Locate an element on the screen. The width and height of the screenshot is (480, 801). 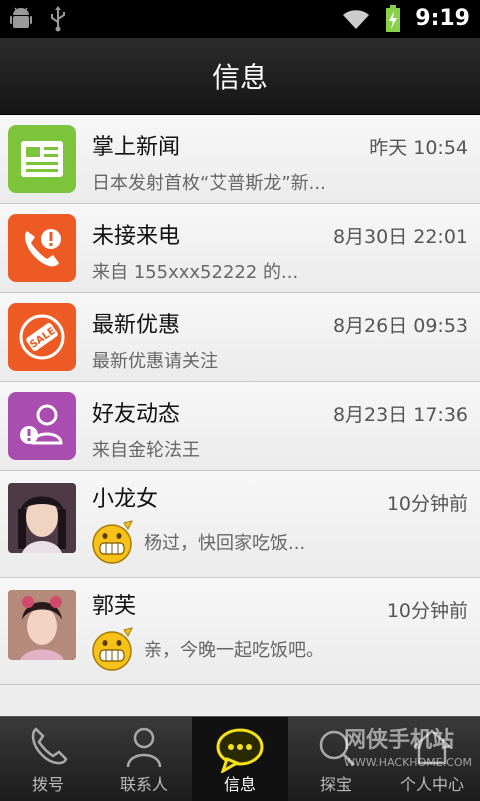
phone-icon is located at coordinates (49, 746).